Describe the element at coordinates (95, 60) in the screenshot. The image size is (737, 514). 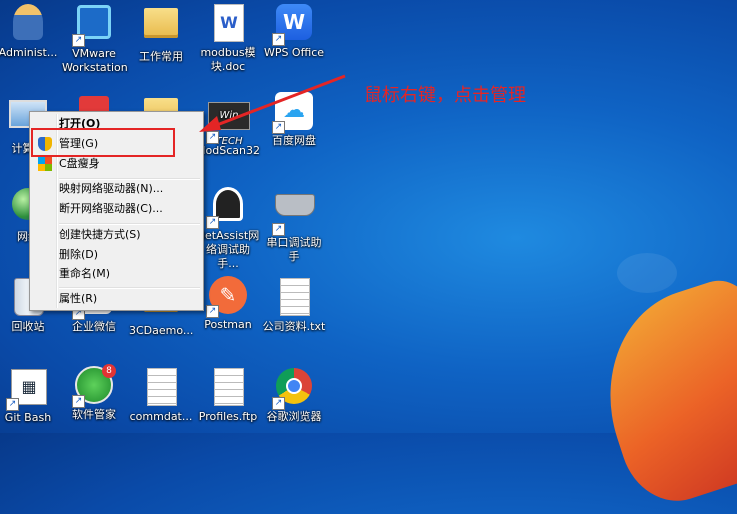
I see `icon-label: VMware Workstation` at that location.